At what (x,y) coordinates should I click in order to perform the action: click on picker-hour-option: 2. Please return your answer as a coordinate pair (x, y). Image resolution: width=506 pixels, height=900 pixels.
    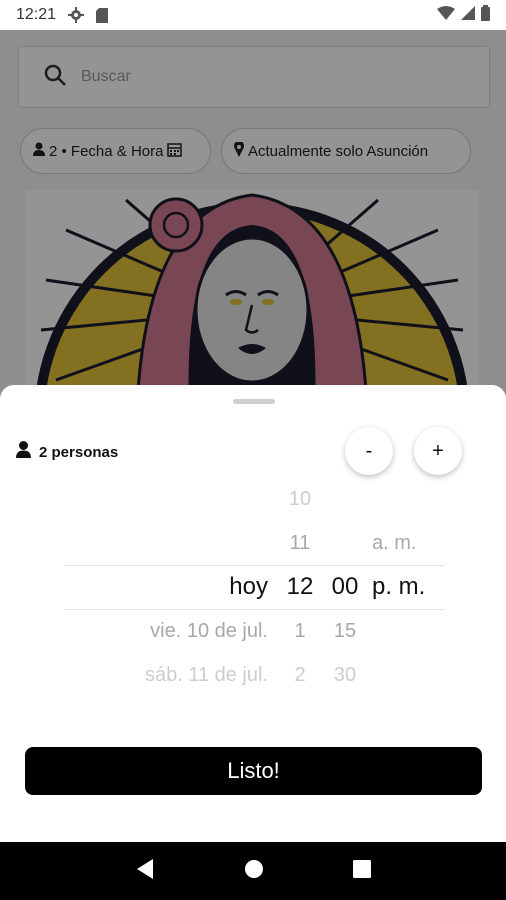
    Looking at the image, I should click on (300, 675).